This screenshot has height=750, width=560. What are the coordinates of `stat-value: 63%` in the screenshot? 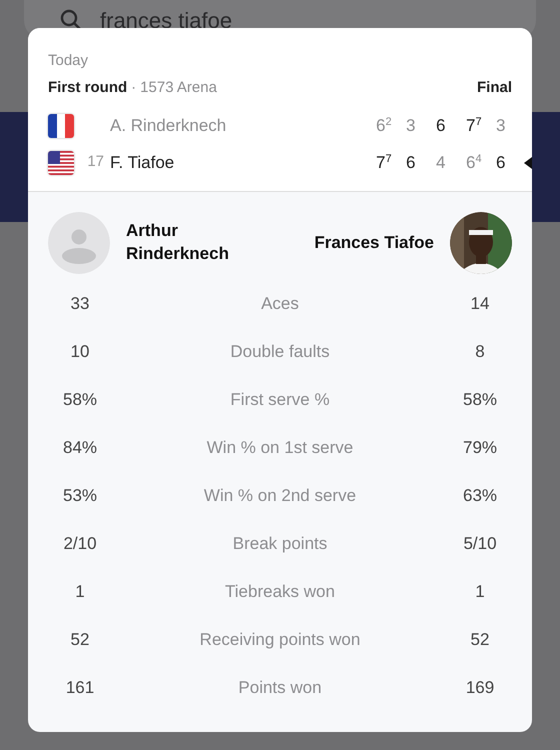 It's located at (480, 496).